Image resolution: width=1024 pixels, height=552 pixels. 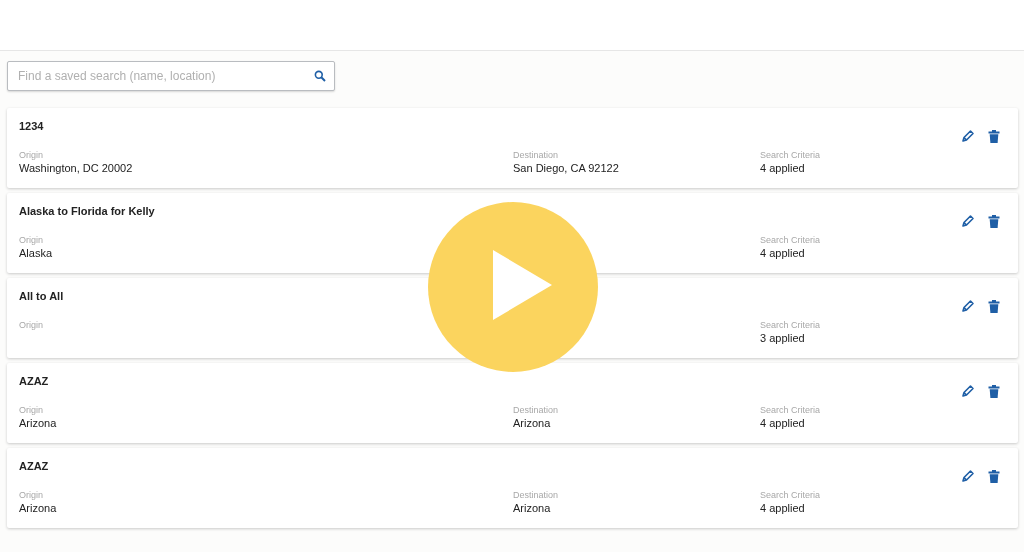 I want to click on field-value: San Diego, CA 92122, so click(x=566, y=168).